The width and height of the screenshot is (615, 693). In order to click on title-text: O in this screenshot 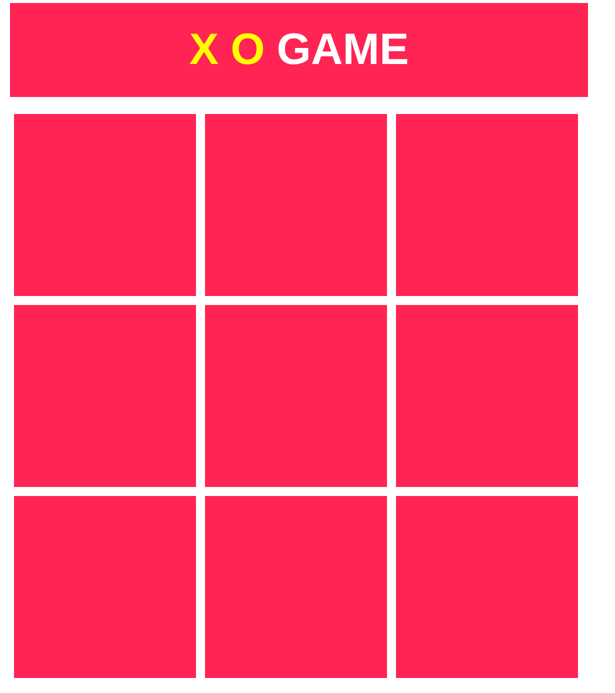, I will do `click(247, 50)`.